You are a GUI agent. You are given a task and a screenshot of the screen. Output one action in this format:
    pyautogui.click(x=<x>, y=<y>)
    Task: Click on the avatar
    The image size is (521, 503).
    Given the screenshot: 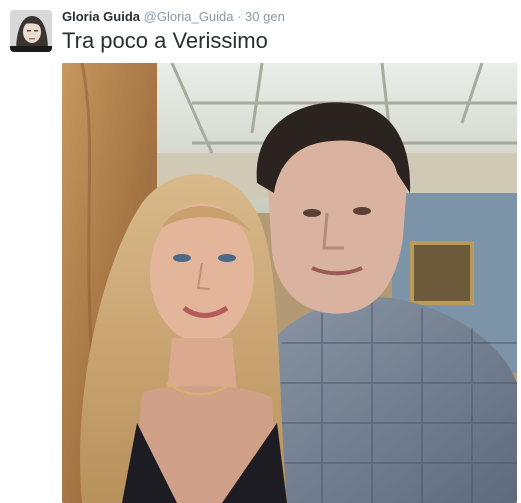 What is the action you would take?
    pyautogui.click(x=31, y=31)
    